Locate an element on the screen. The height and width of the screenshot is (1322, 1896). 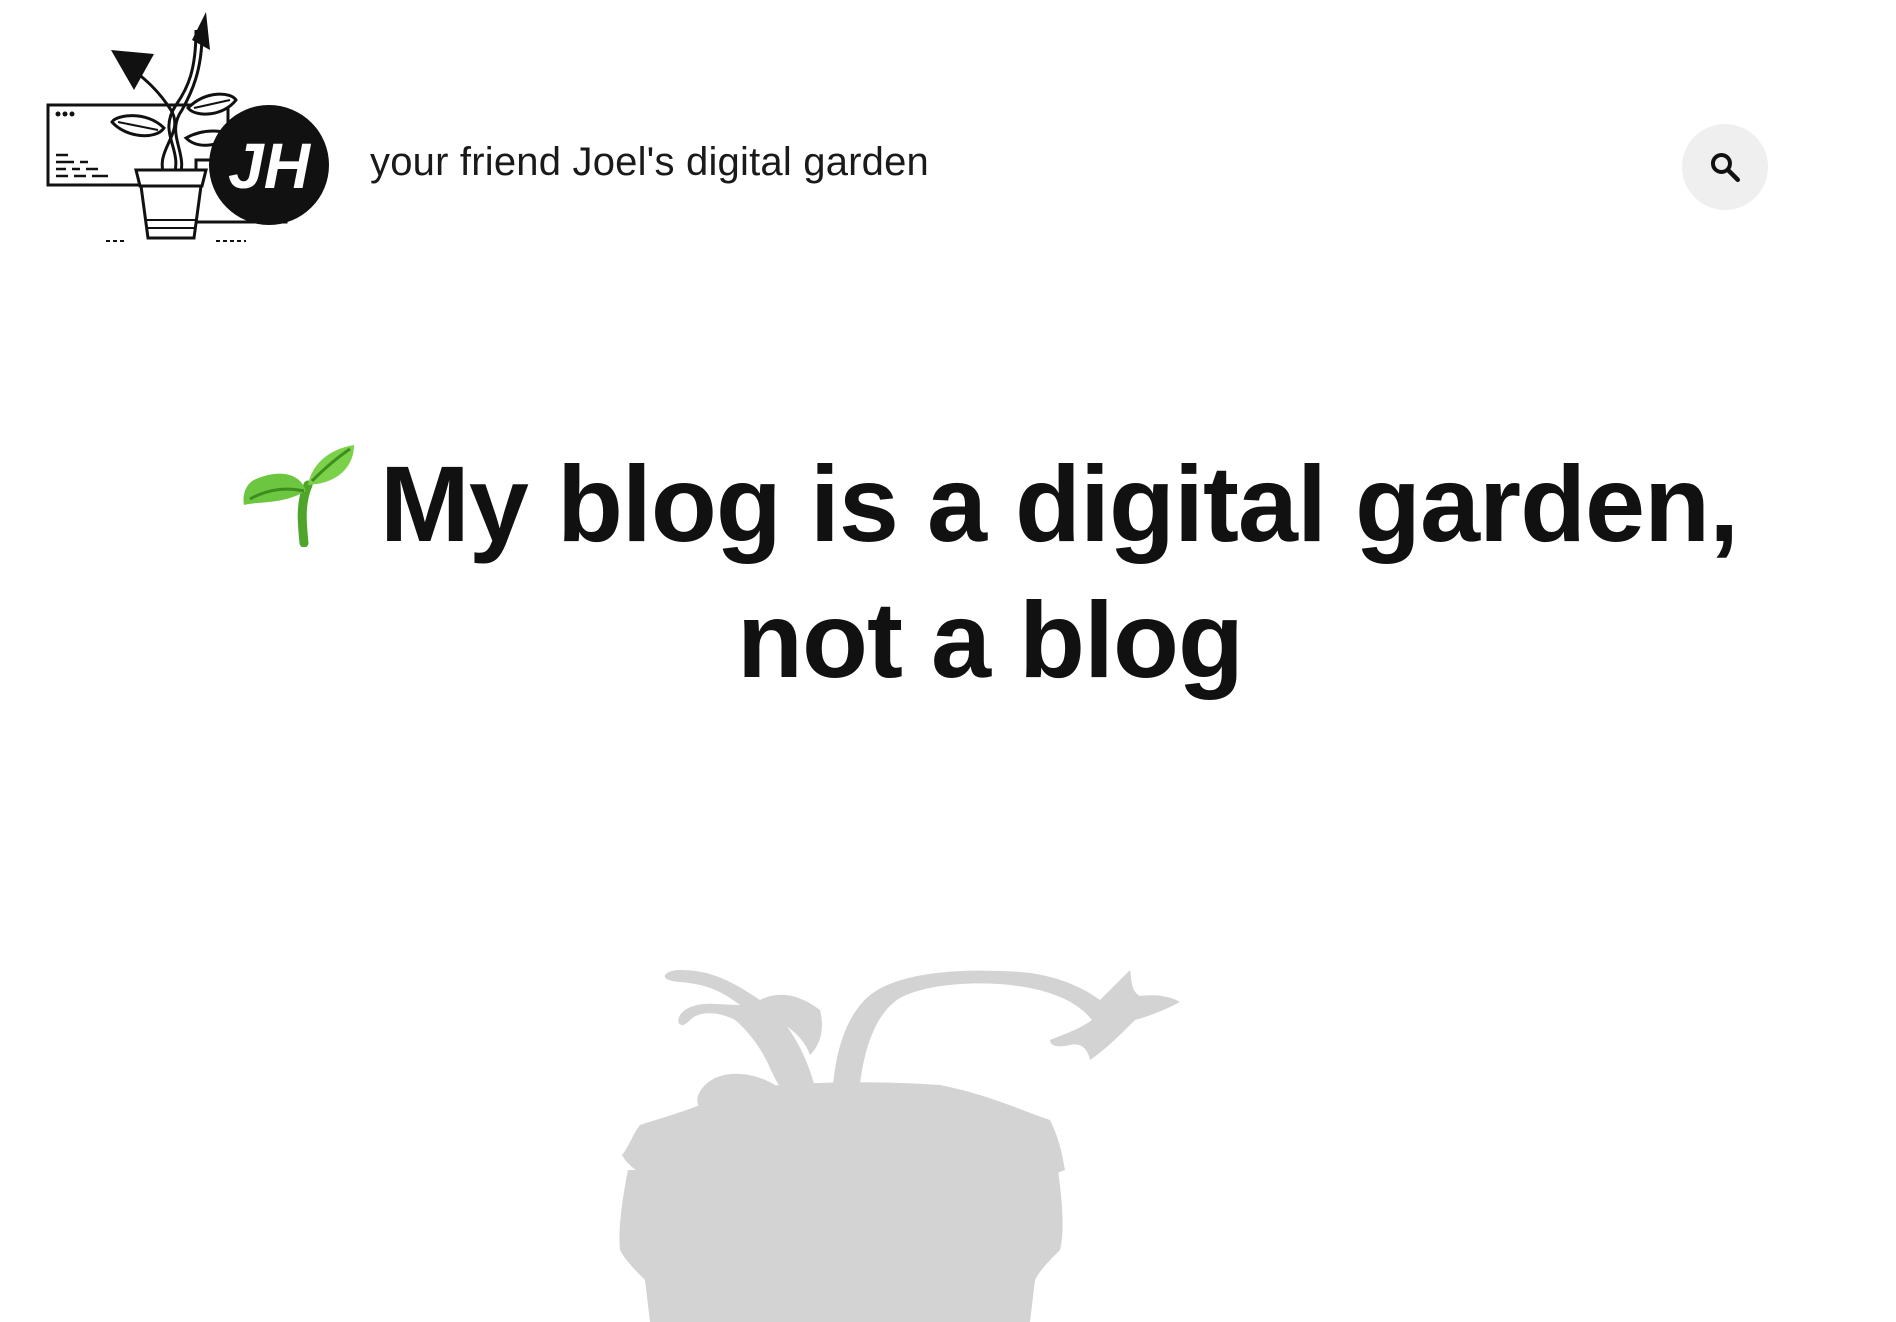
search-icon is located at coordinates (1725, 167).